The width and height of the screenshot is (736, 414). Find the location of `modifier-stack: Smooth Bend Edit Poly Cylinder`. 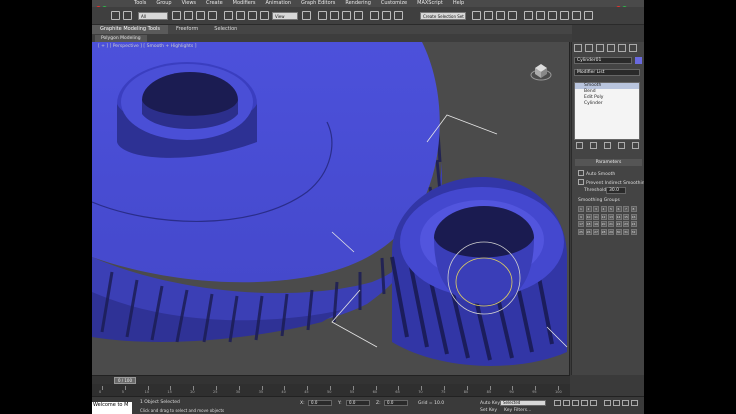

modifier-stack: Smooth Bend Edit Poly Cylinder is located at coordinates (607, 111).